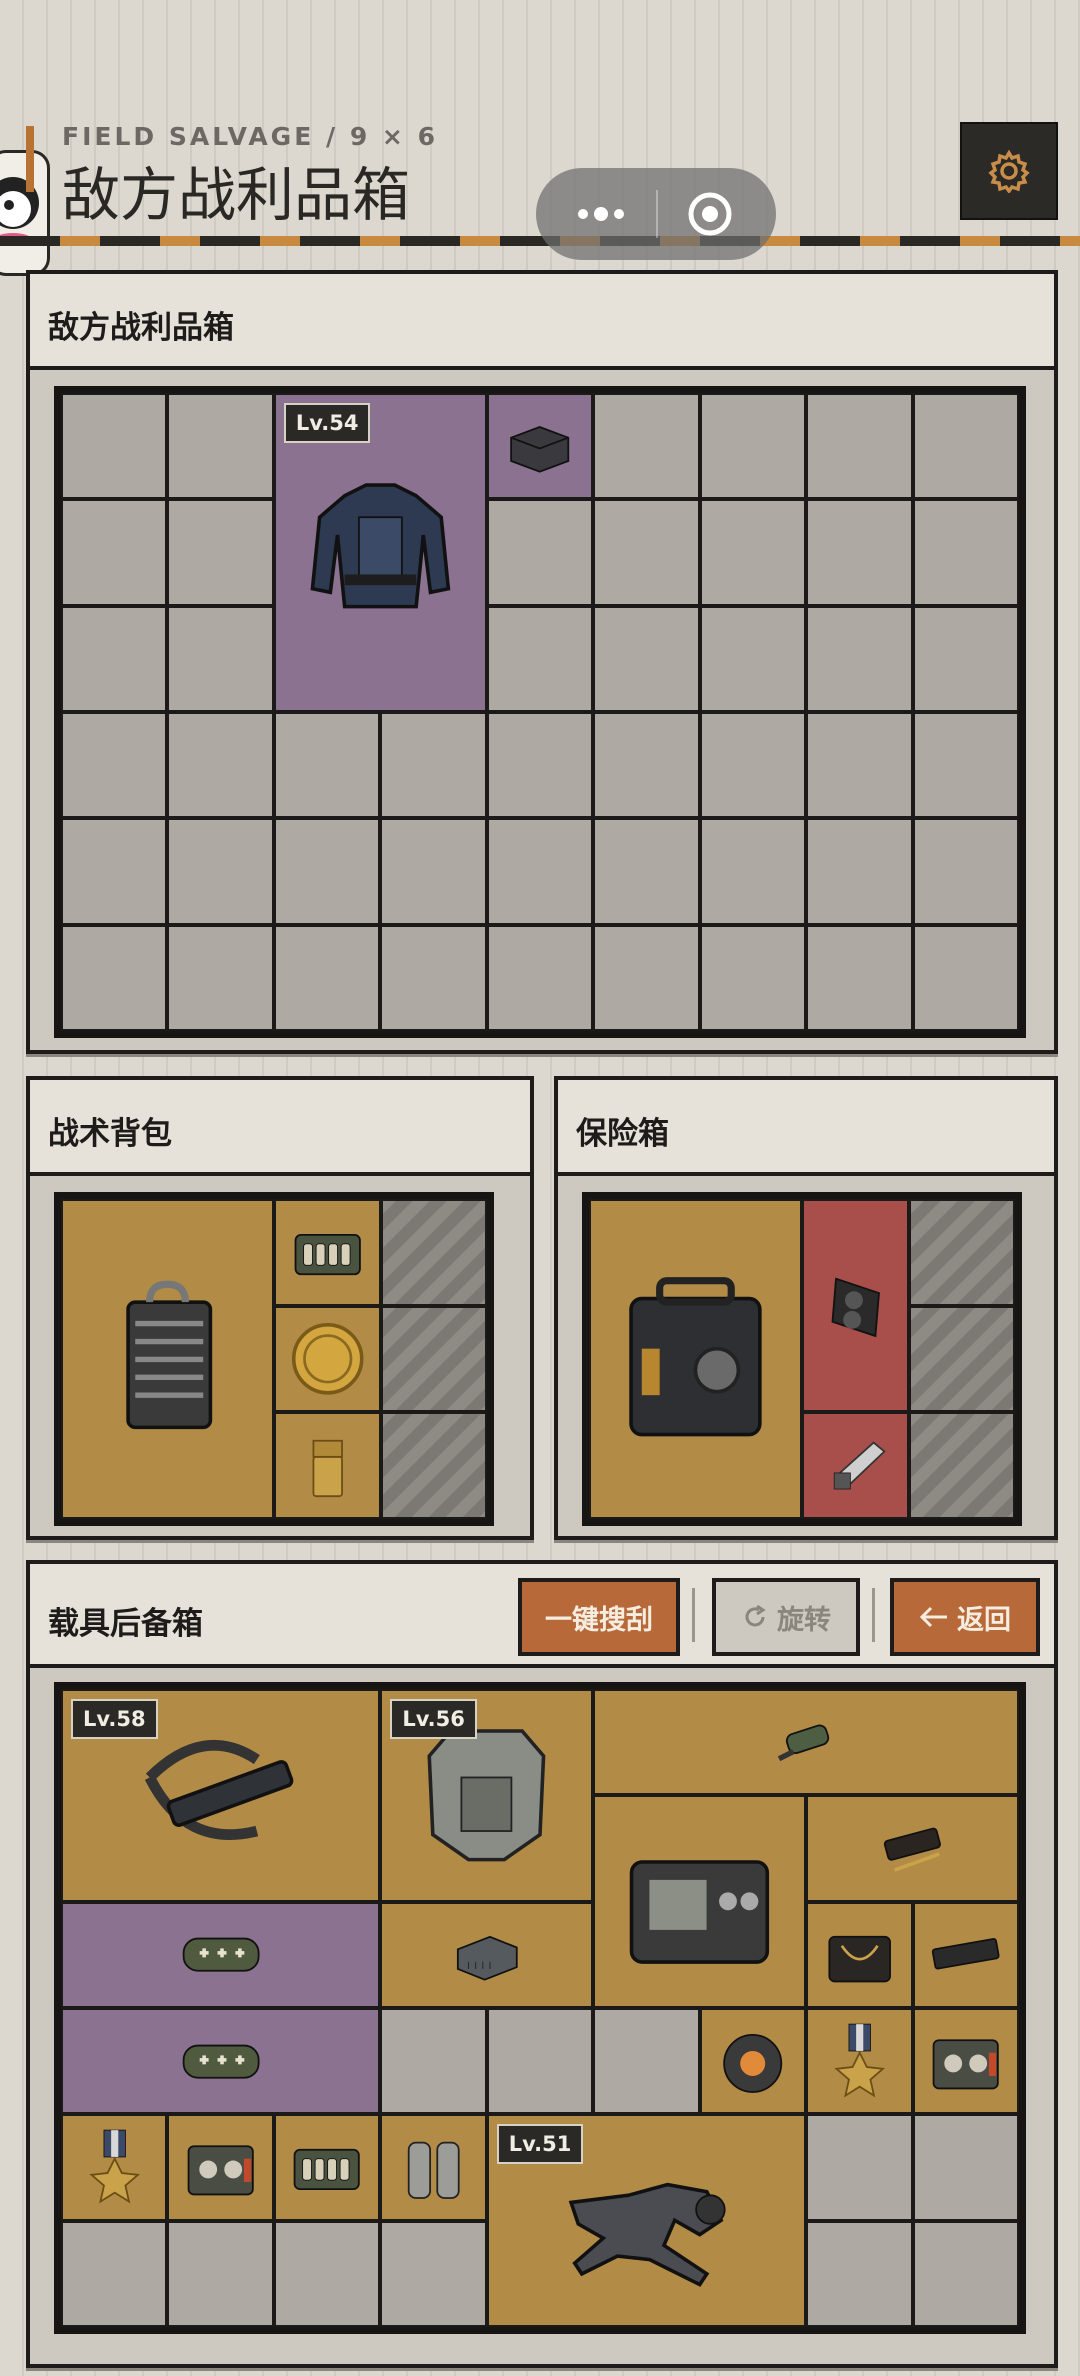  Describe the element at coordinates (965, 1954) in the screenshot. I see `item-memory-chip` at that location.